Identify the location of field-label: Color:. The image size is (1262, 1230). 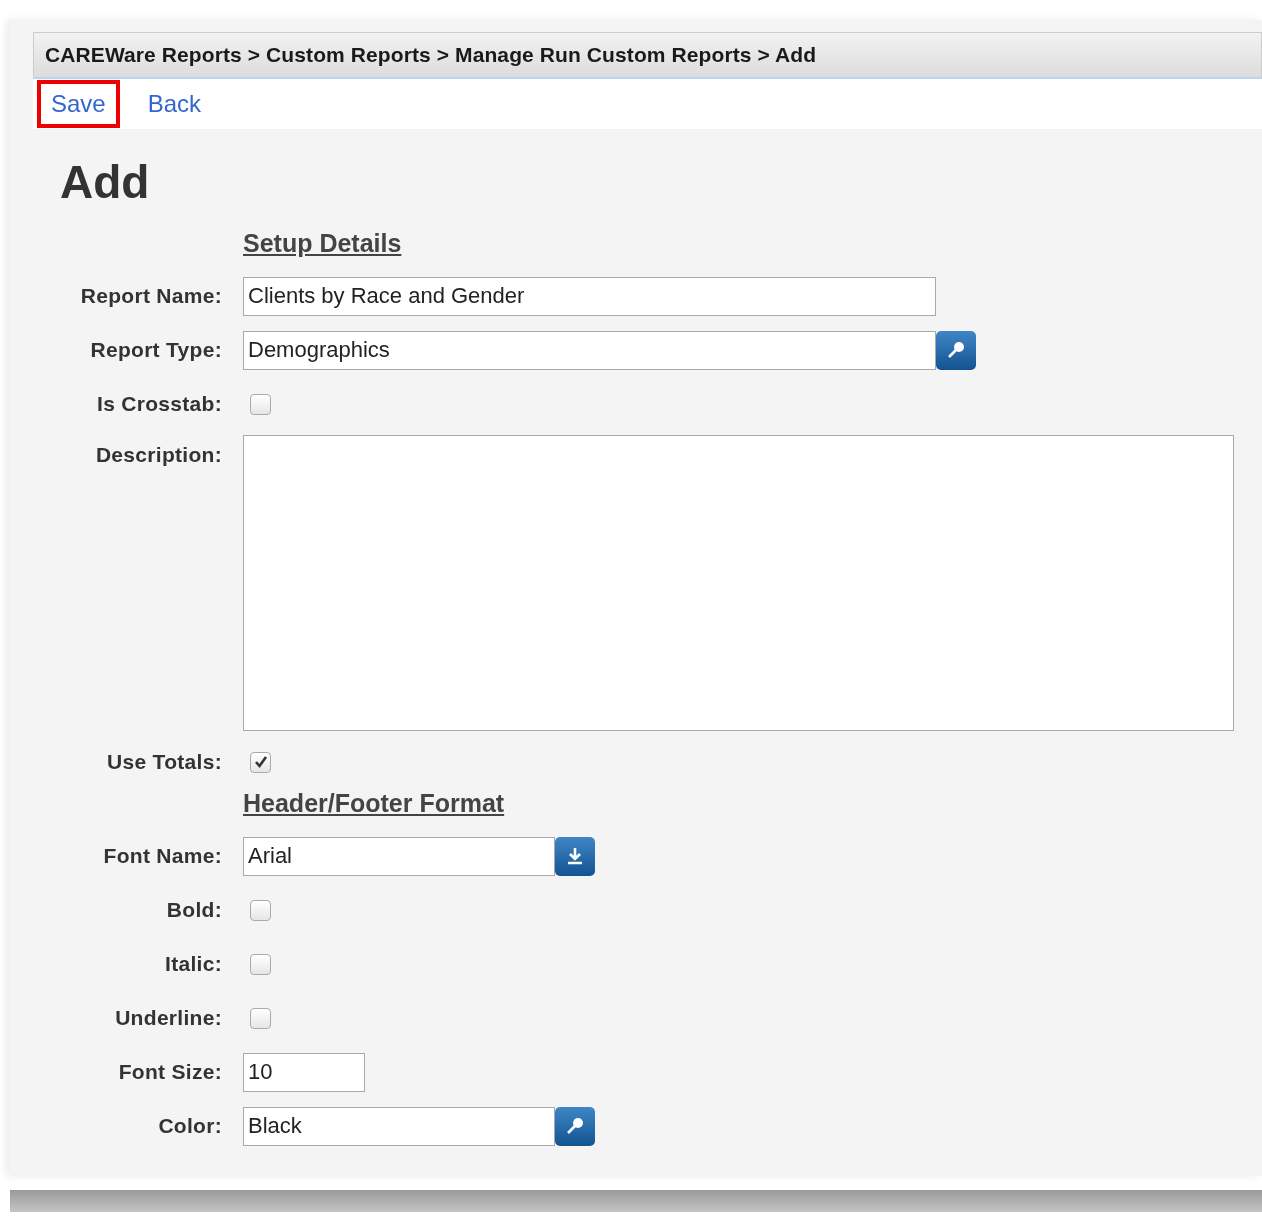
(189, 1126).